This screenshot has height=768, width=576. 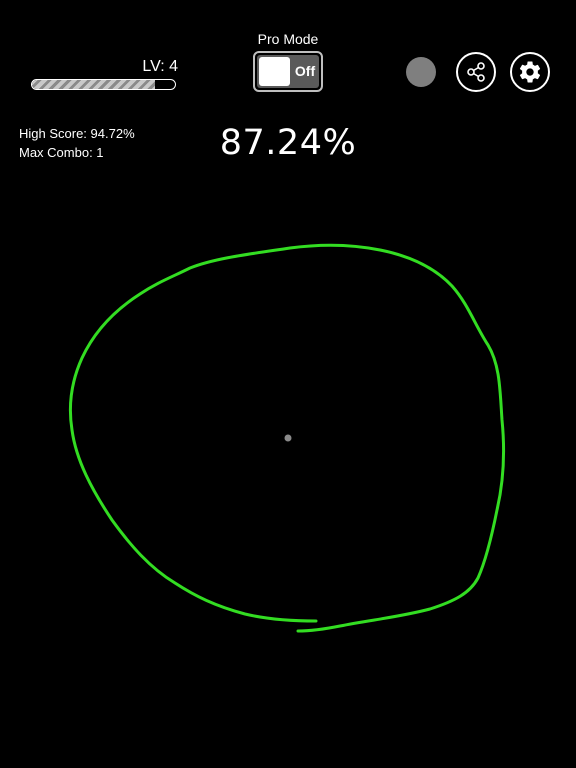 I want to click on status-dot-icon, so click(x=421, y=72).